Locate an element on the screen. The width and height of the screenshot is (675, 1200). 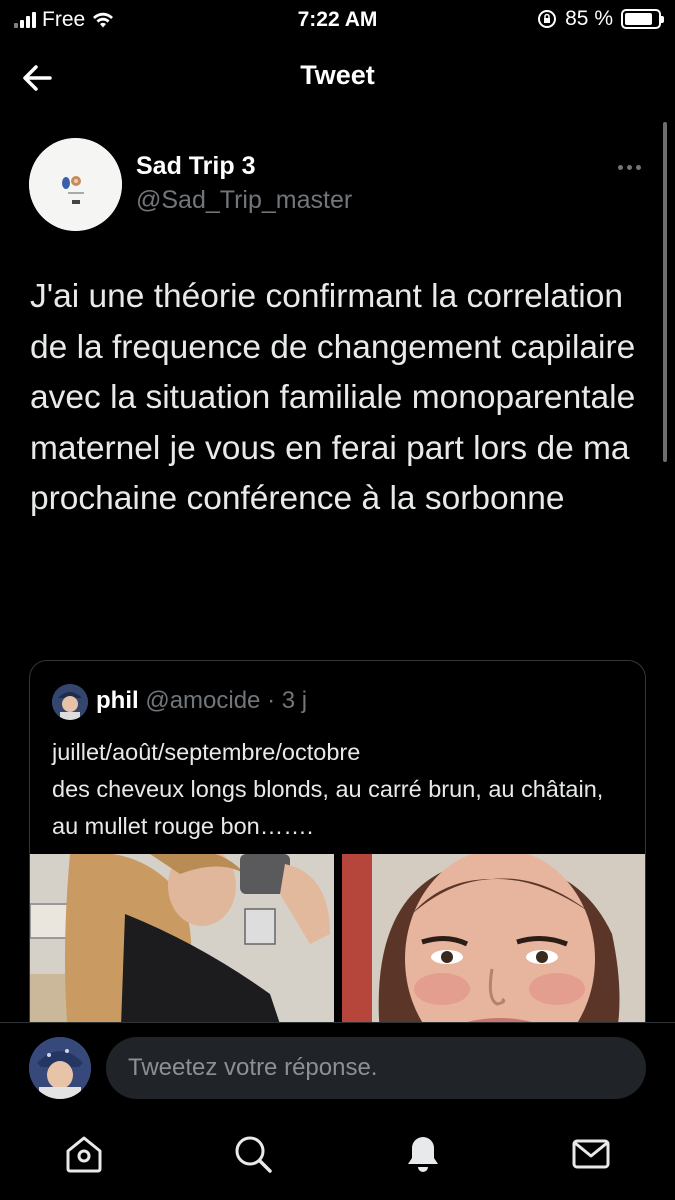
tab-messages is located at coordinates (591, 1154).